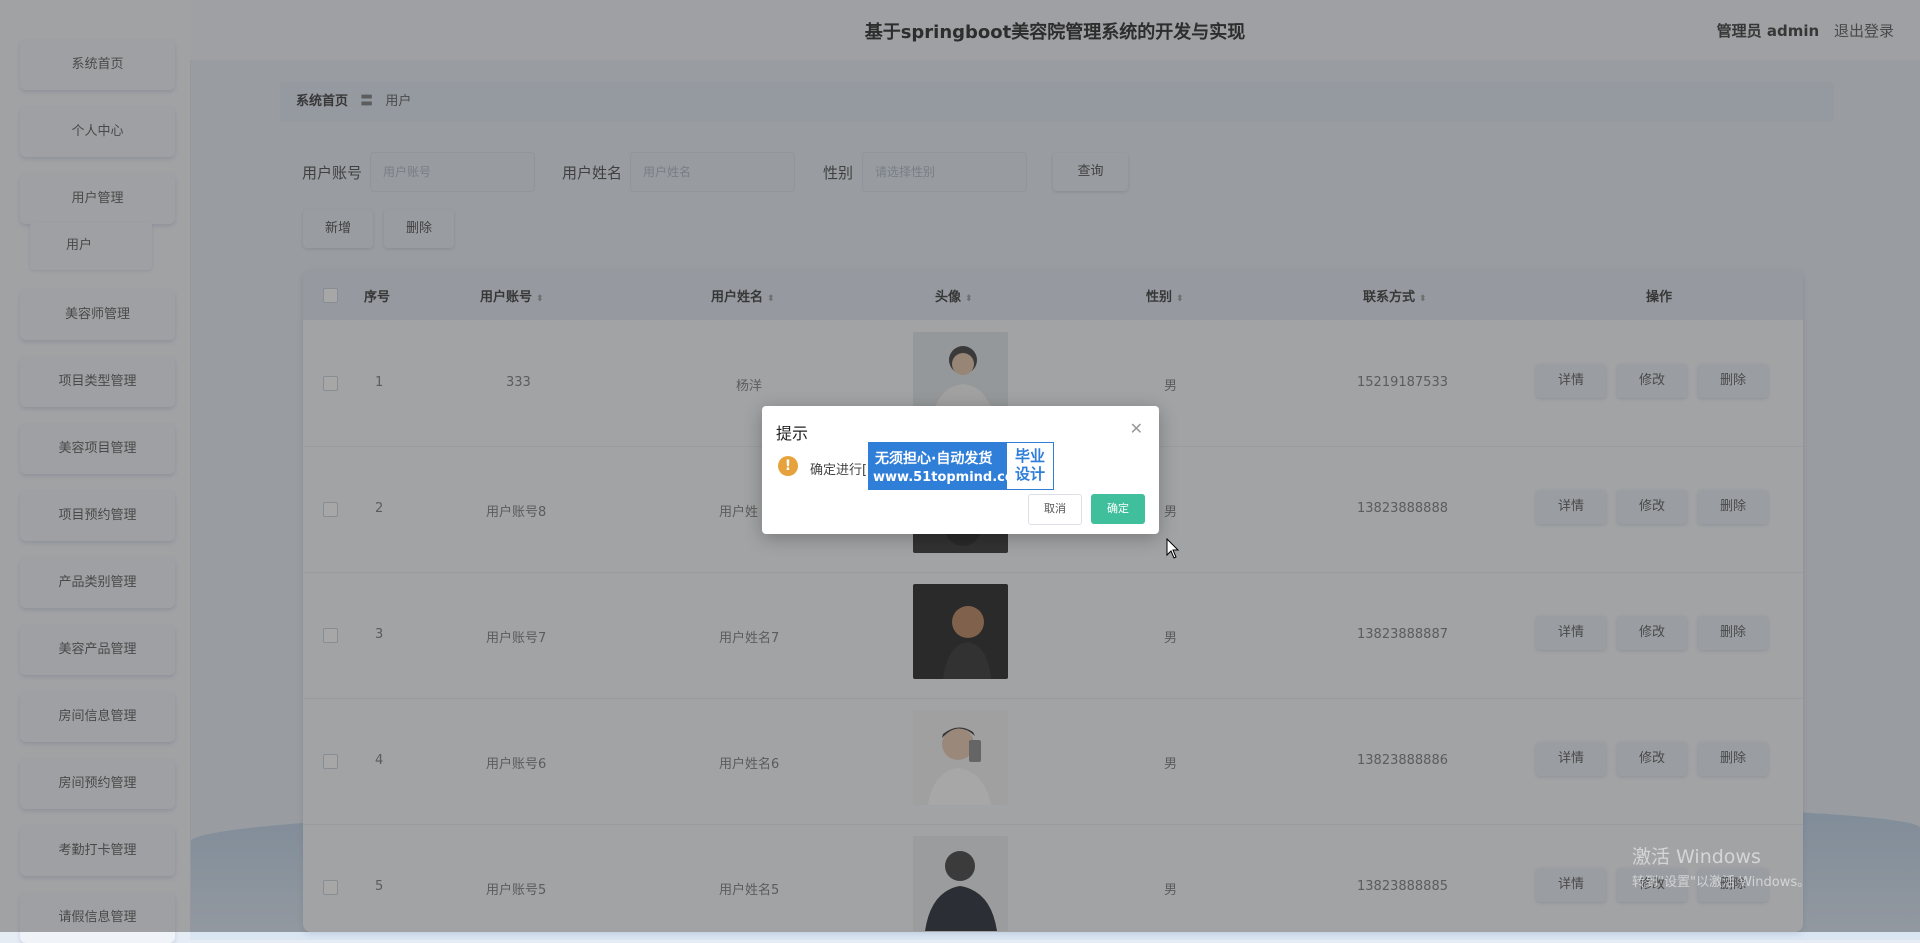  What do you see at coordinates (1173, 548) in the screenshot?
I see `mouse-cursor-icon` at bounding box center [1173, 548].